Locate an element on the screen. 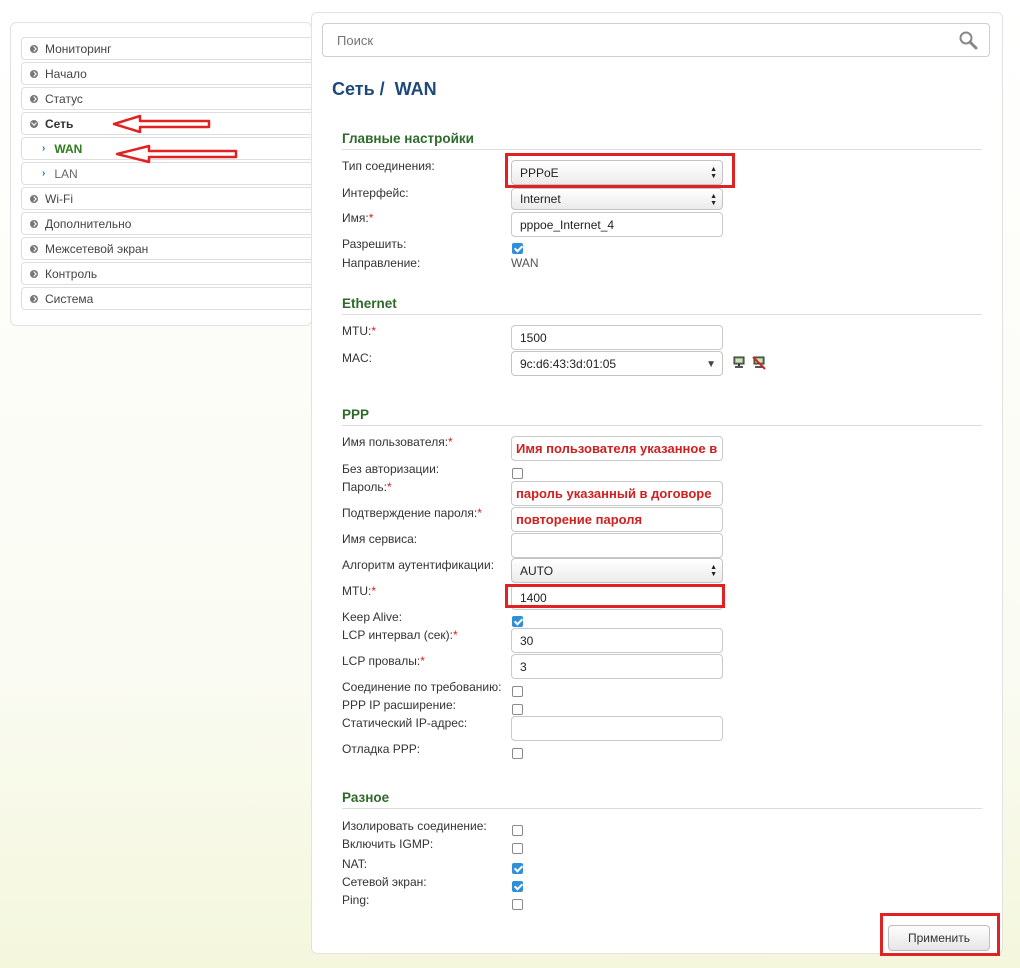 The width and height of the screenshot is (1020, 968). mac-select: 9c:d6:43:3d:01:05 ▼ is located at coordinates (617, 363).